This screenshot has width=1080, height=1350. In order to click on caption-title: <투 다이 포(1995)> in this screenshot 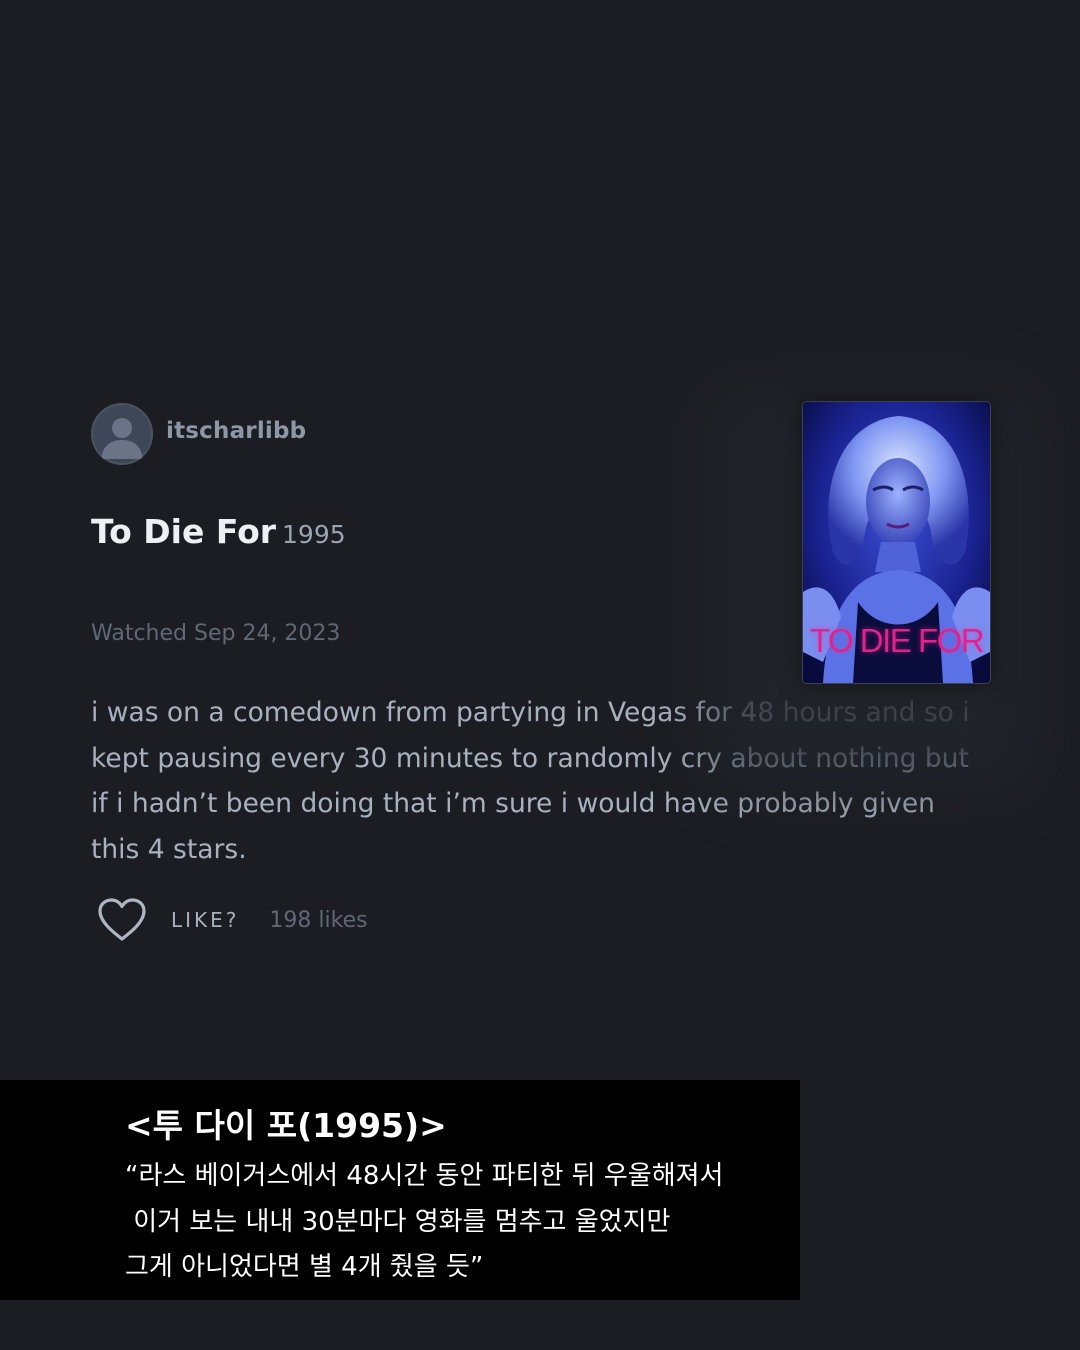, I will do `click(286, 1125)`.